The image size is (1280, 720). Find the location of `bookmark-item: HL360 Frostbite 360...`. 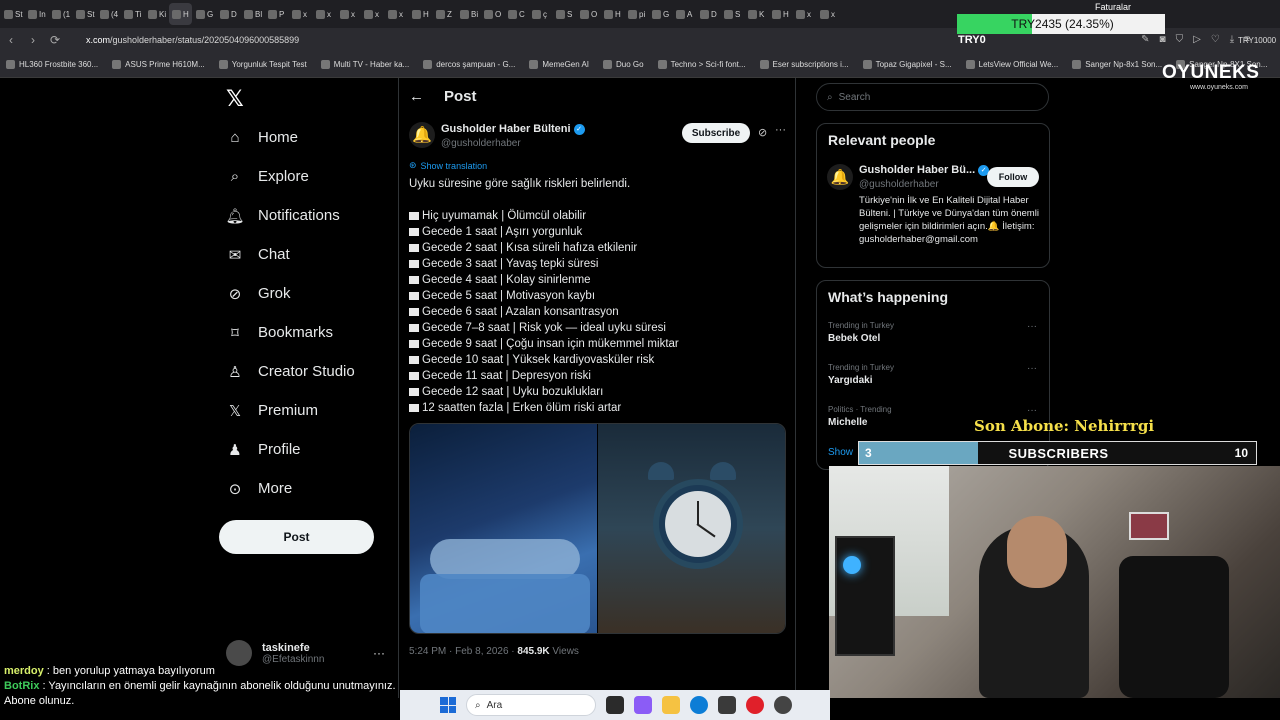

bookmark-item: HL360 Frostbite 360... is located at coordinates (52, 64).